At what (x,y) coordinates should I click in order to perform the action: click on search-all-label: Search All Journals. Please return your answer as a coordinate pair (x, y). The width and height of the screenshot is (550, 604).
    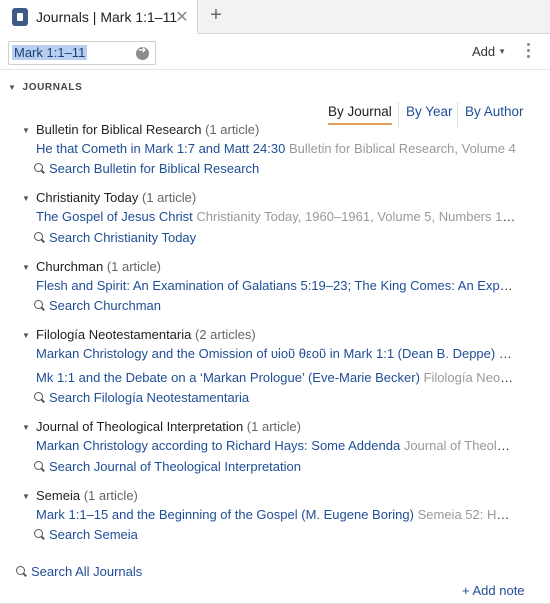
    Looking at the image, I should click on (87, 571).